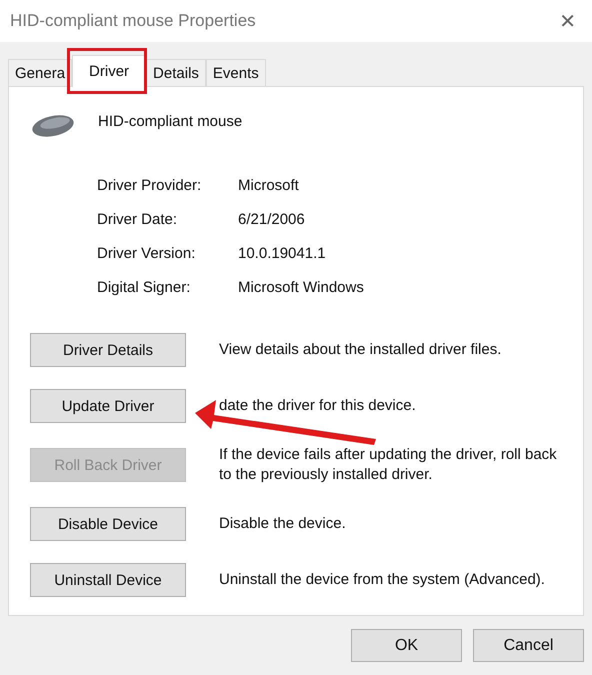 The image size is (592, 675). Describe the element at coordinates (109, 71) in the screenshot. I see `tab: Driver` at that location.